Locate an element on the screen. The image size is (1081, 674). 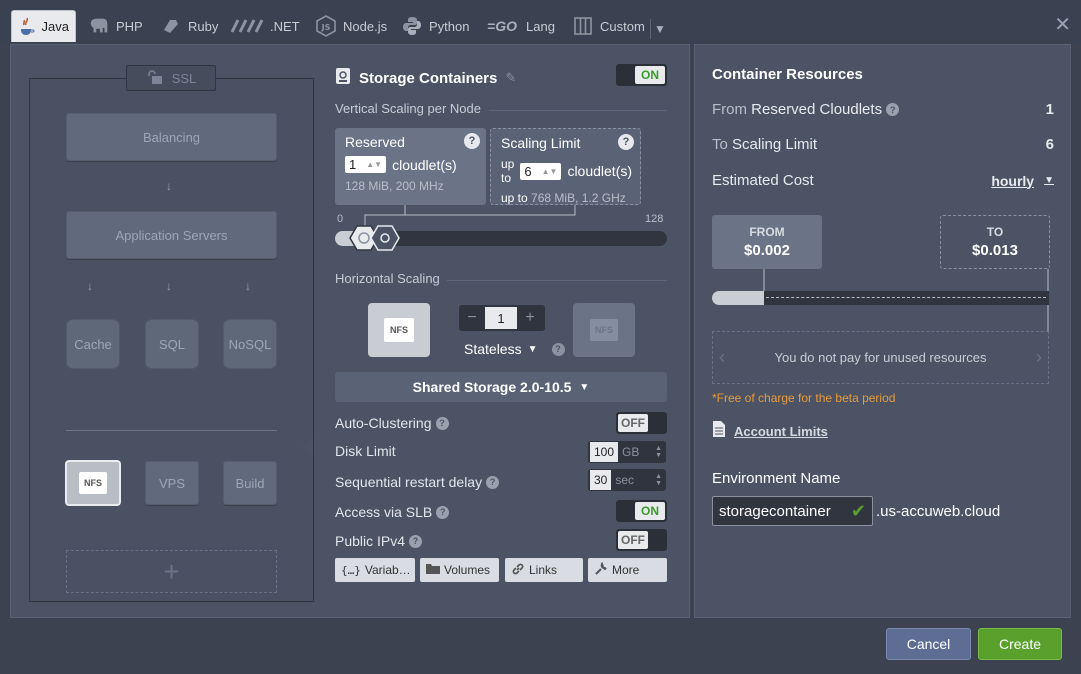
cache-node: Cache is located at coordinates (93, 344).